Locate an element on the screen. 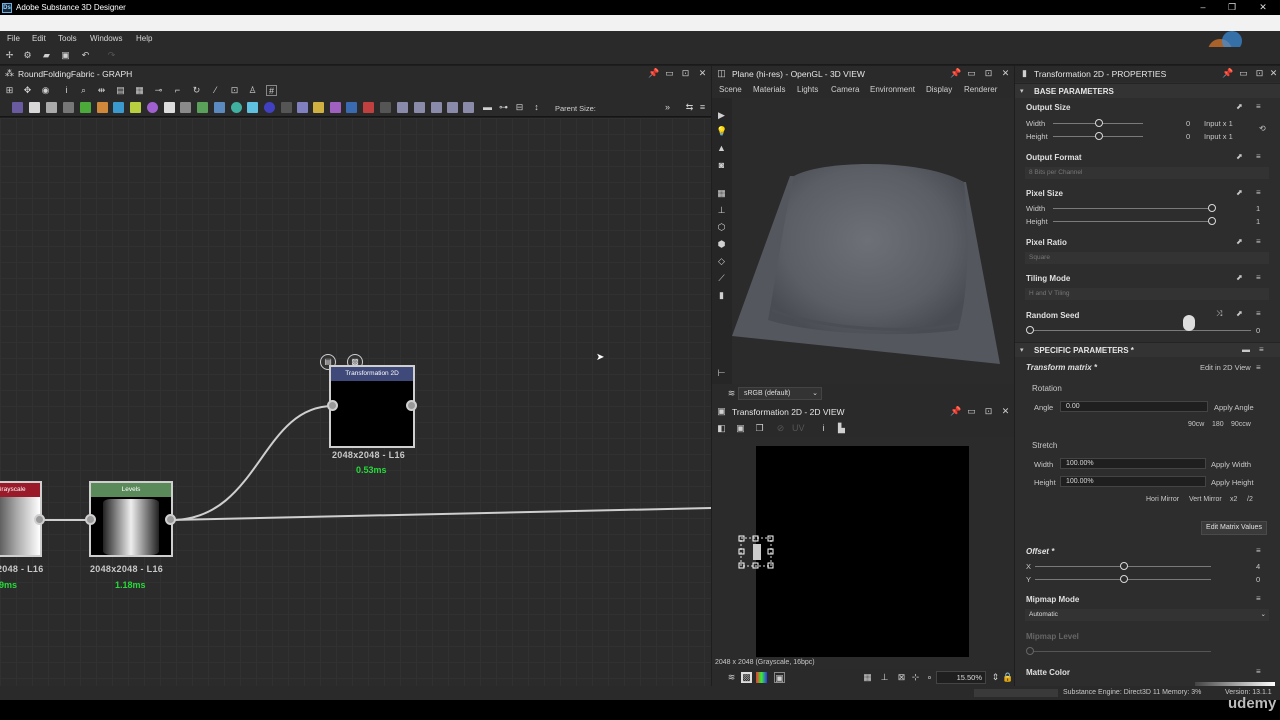 The width and height of the screenshot is (1280, 720). view2d-viewport is located at coordinates (863, 548).